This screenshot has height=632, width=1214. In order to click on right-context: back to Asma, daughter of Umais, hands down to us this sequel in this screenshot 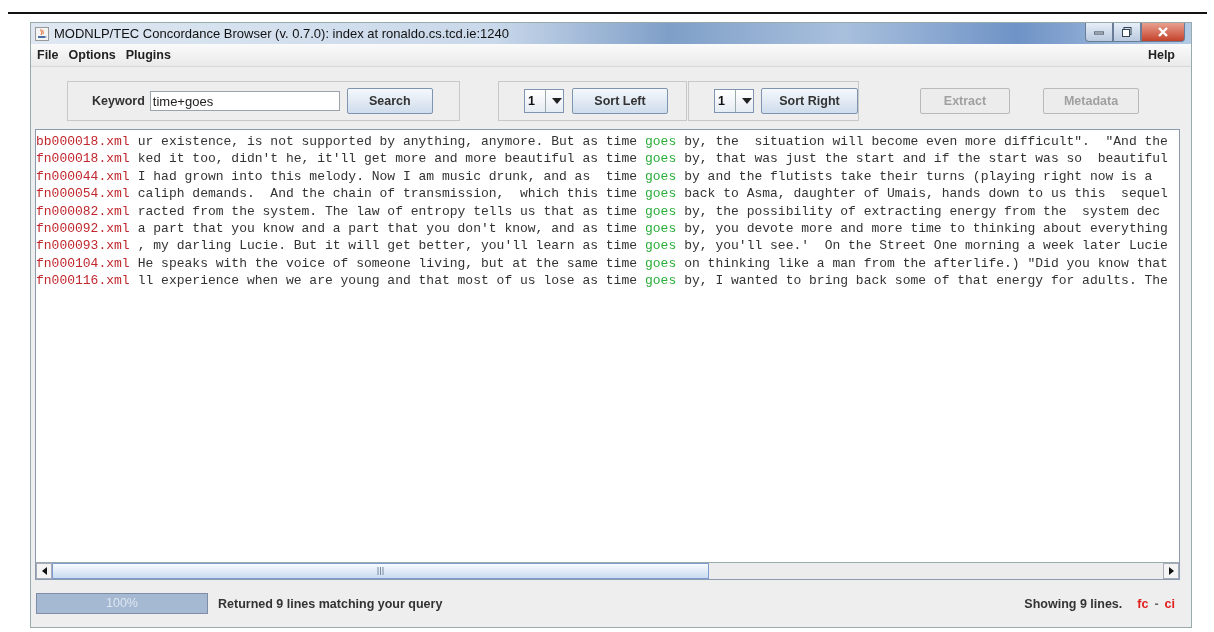, I will do `click(926, 194)`.